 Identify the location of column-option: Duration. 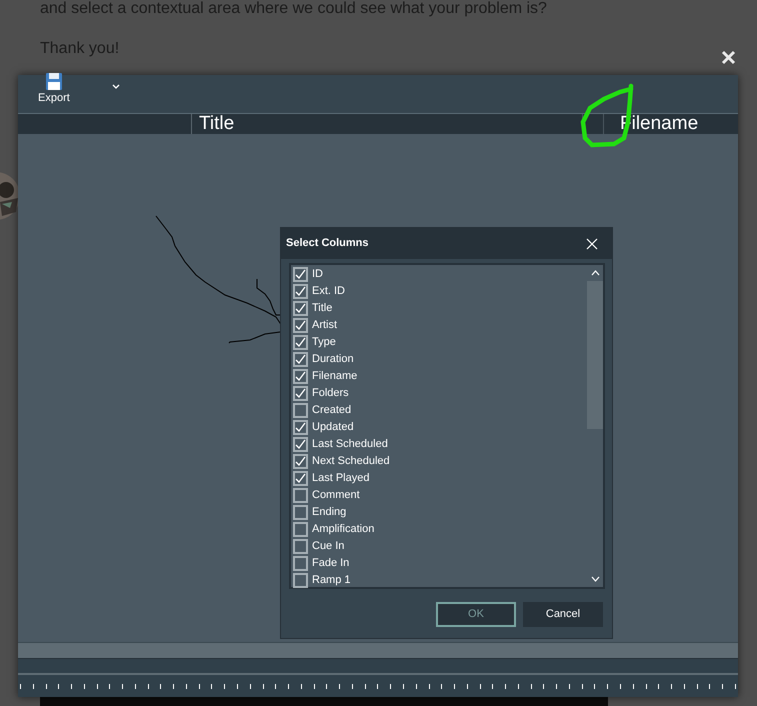
(333, 359).